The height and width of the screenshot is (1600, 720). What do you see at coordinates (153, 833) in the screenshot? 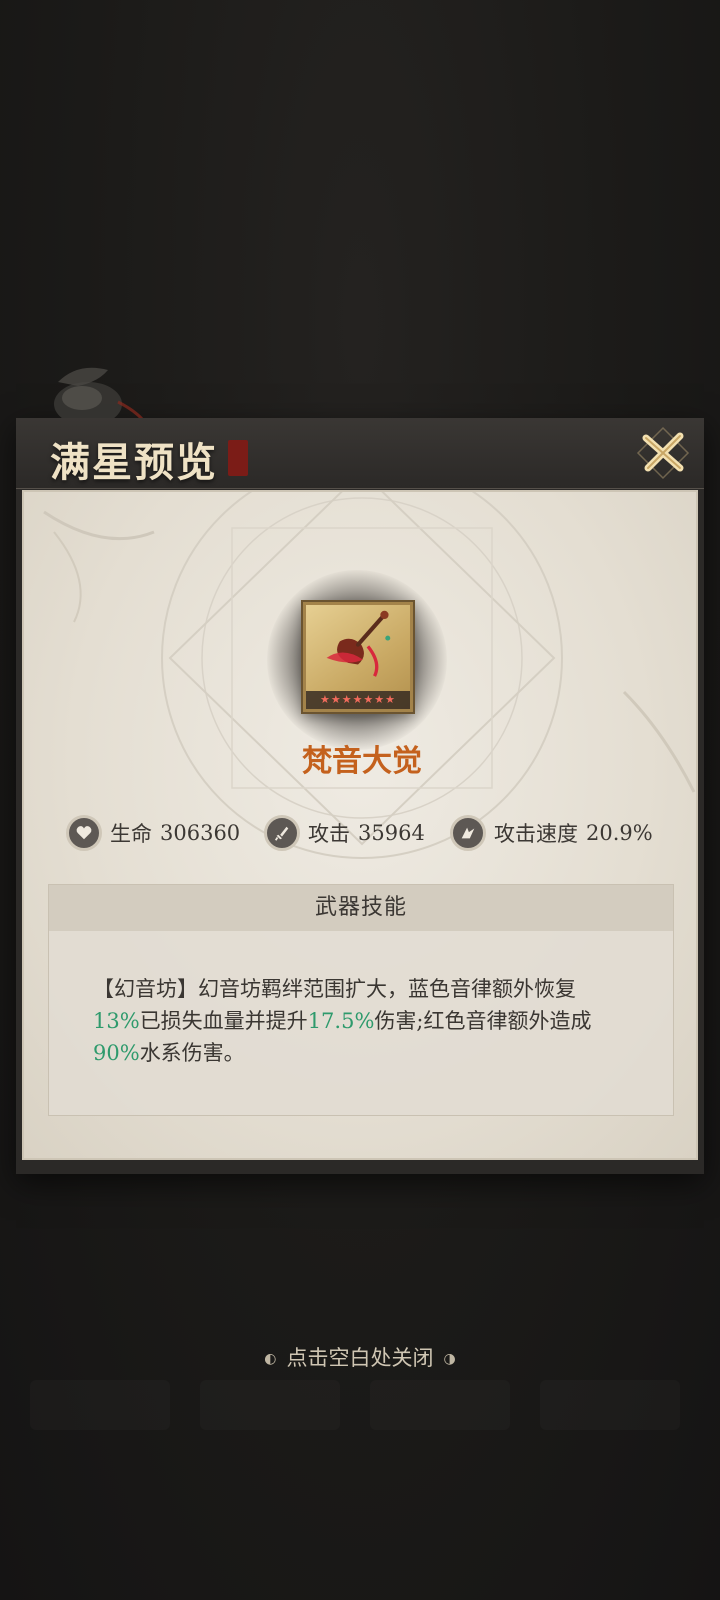
I see `stat-hp: 生命 306360` at bounding box center [153, 833].